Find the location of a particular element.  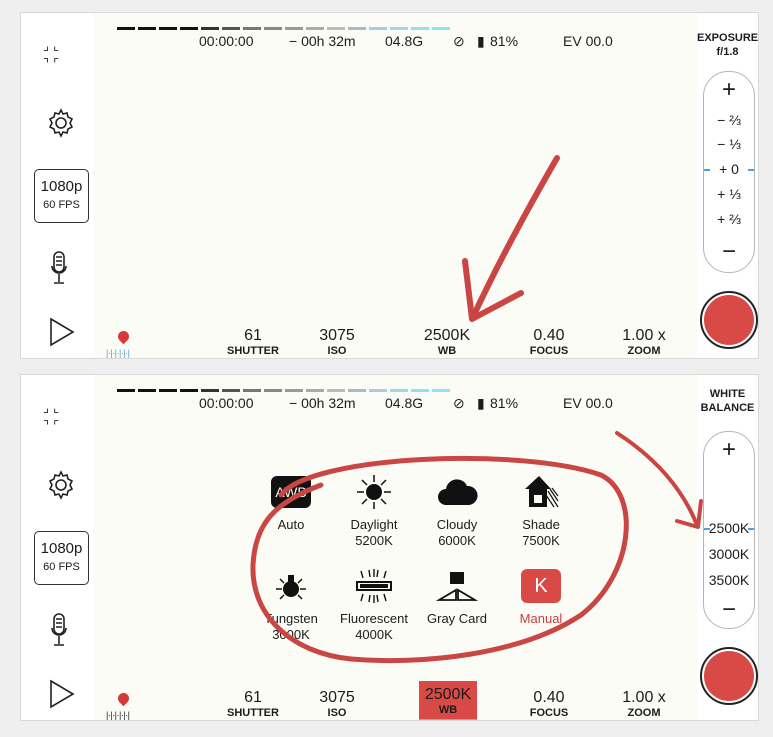

timecode: 00:00:00 is located at coordinates (226, 403).